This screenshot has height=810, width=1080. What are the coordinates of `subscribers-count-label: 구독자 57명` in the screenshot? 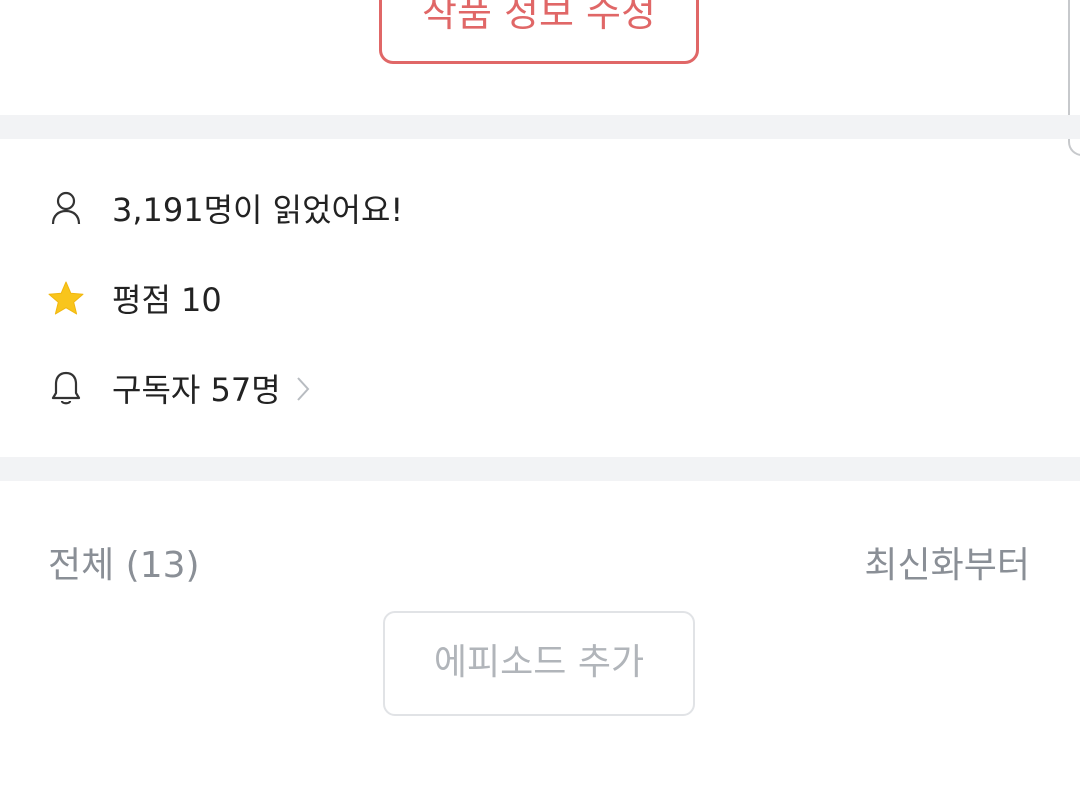 It's located at (196, 390).